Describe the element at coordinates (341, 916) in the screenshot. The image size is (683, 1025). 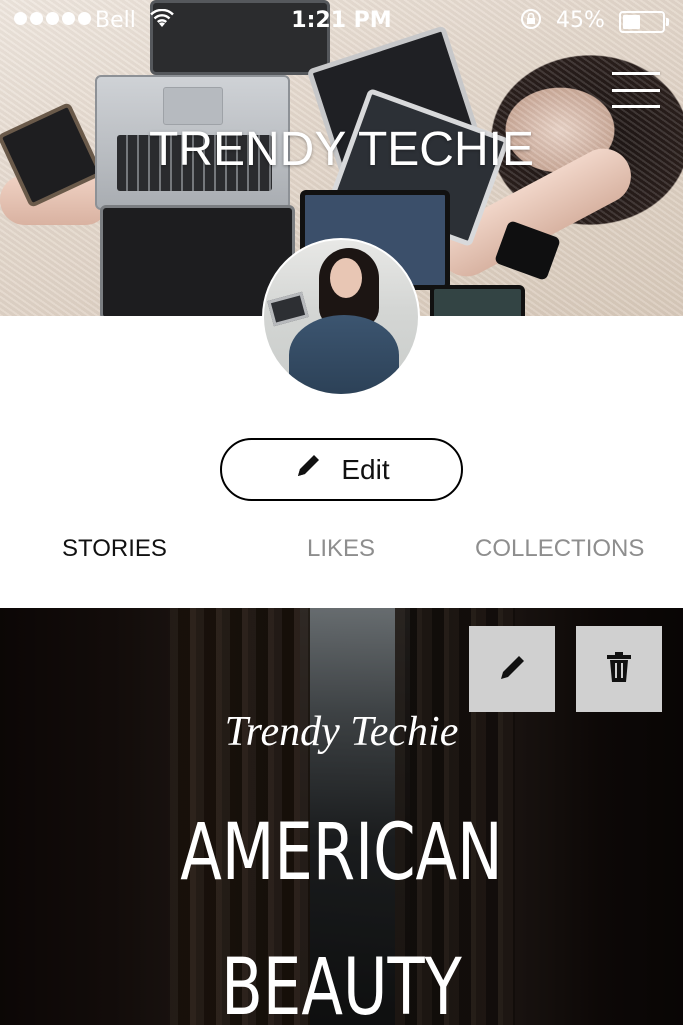
I see `story-title: AMERICAN BEAUTY` at that location.